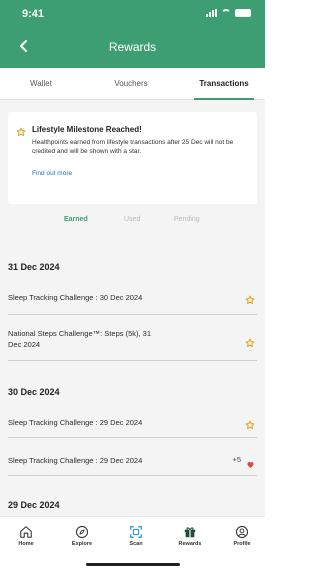 This screenshot has width=320, height=573. I want to click on nav-label: Profile, so click(242, 544).